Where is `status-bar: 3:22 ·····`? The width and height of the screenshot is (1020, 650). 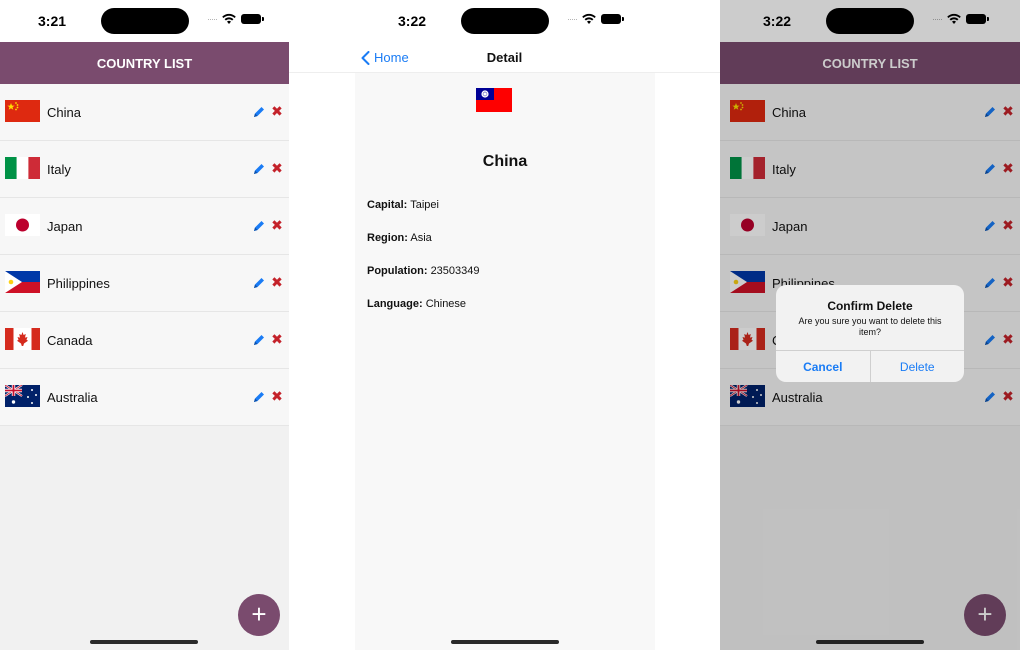 status-bar: 3:22 ····· is located at coordinates (504, 21).